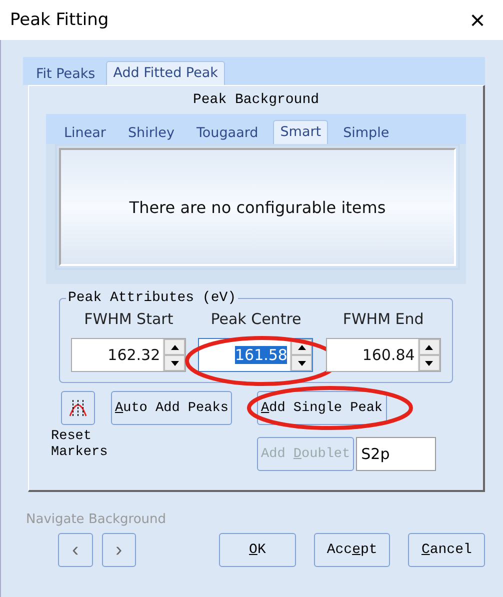 This screenshot has height=597, width=503. I want to click on message-text: There are no configurable items, so click(257, 207).